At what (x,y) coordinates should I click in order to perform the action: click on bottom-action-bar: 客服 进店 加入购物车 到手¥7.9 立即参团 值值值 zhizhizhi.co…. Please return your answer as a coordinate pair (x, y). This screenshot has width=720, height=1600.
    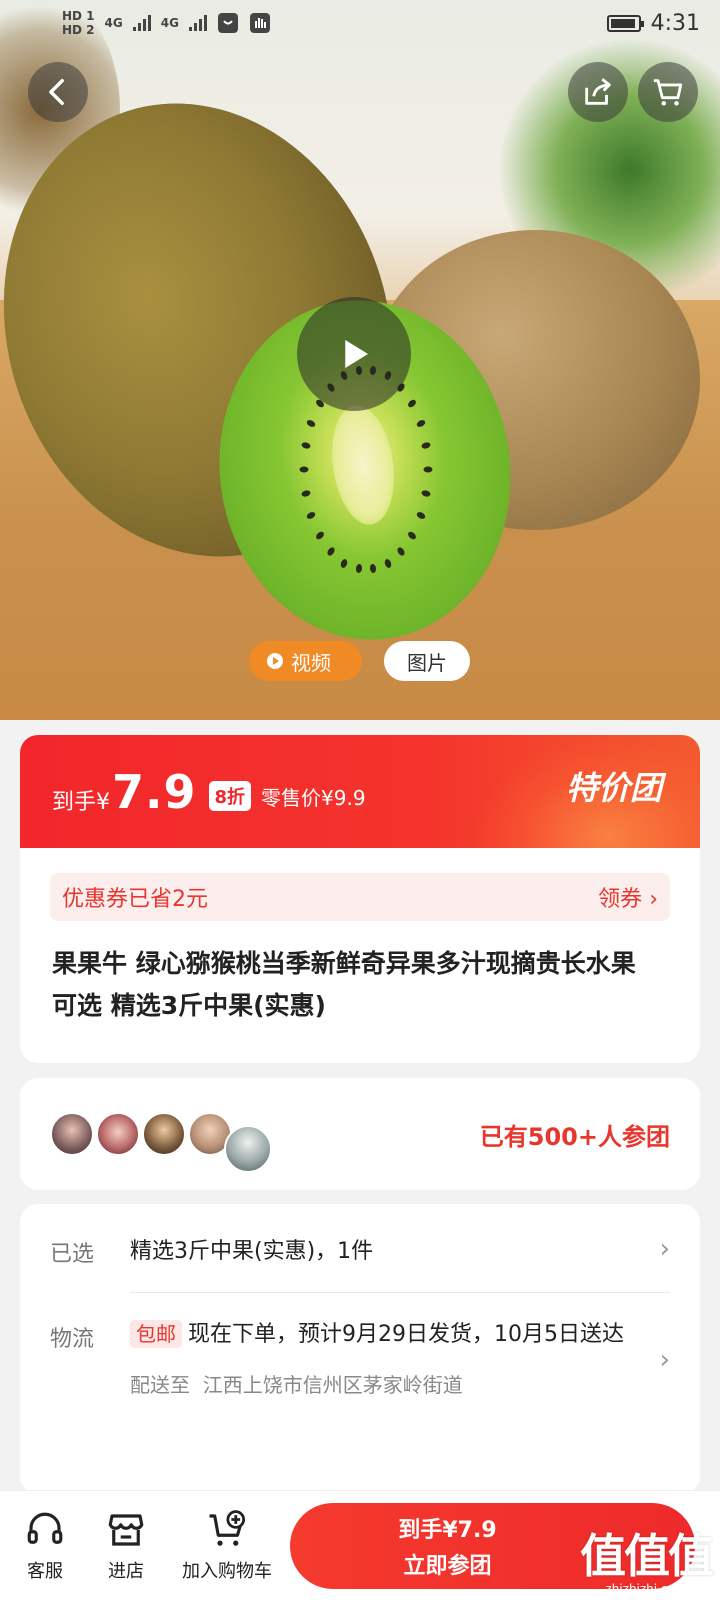
    Looking at the image, I should click on (360, 1545).